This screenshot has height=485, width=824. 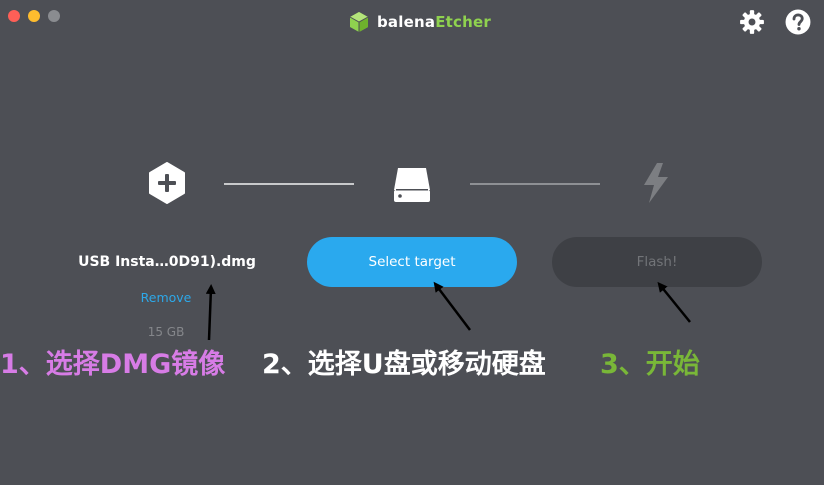 What do you see at coordinates (113, 364) in the screenshot?
I see `annotation-step-1: 1、选择DMG镜像` at bounding box center [113, 364].